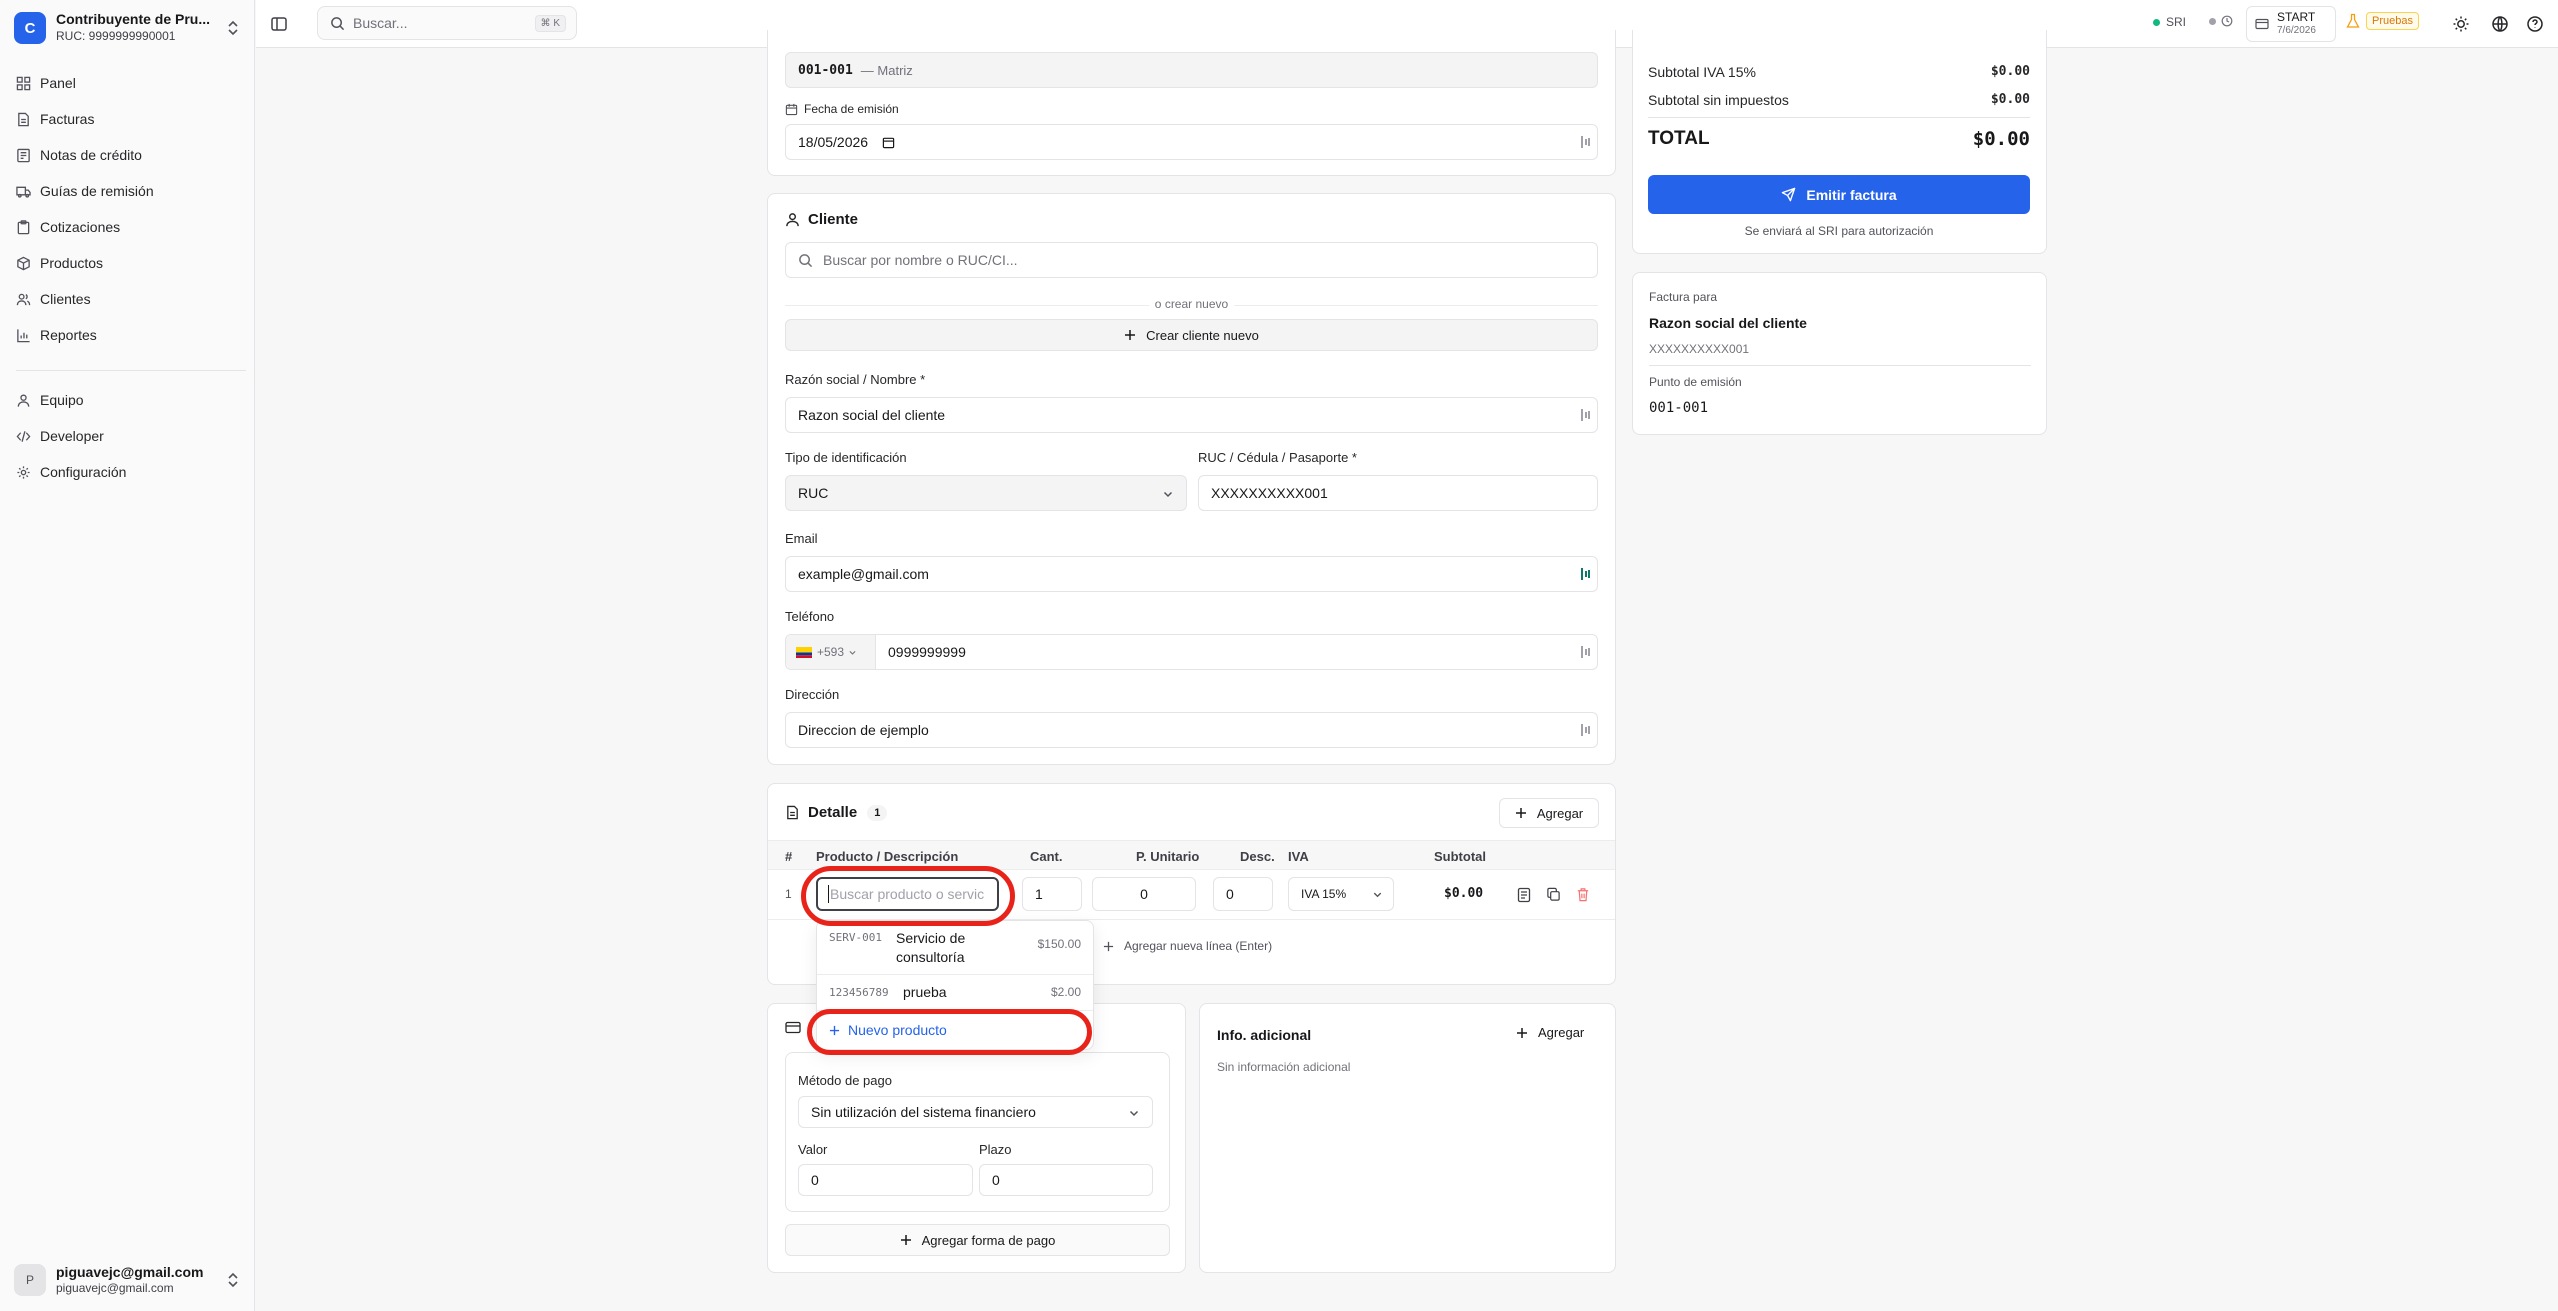 This screenshot has height=1311, width=2558. I want to click on emission-point-name: — Matriz, so click(886, 70).